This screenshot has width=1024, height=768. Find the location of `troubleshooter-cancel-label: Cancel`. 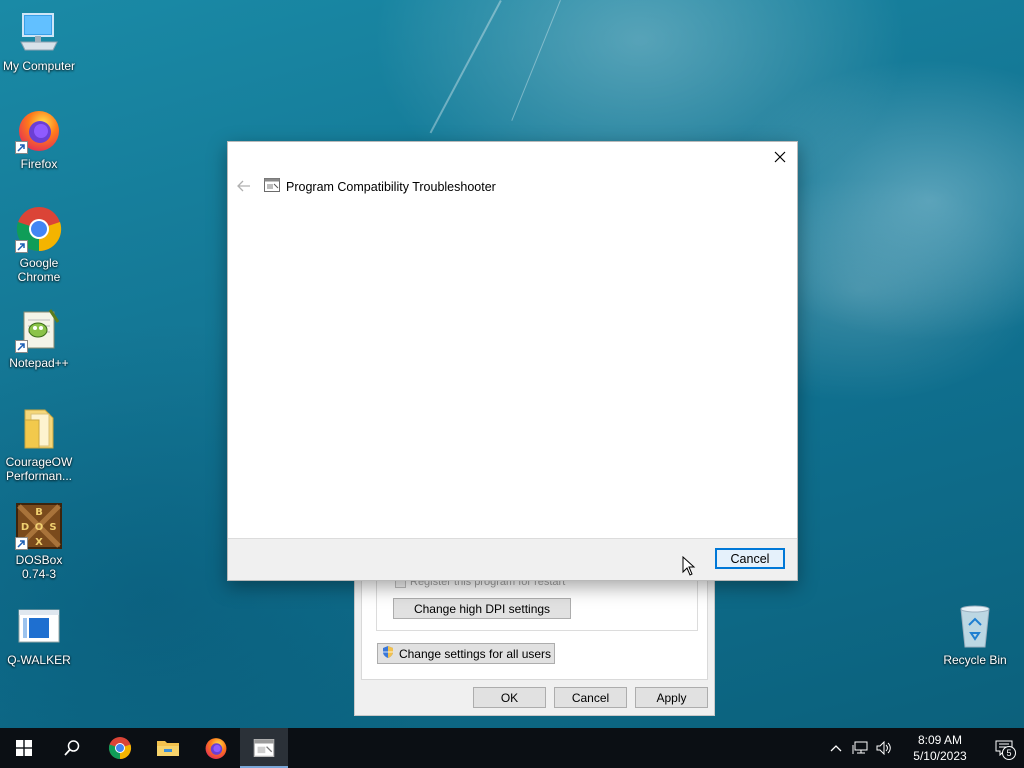

troubleshooter-cancel-label: Cancel is located at coordinates (750, 558).